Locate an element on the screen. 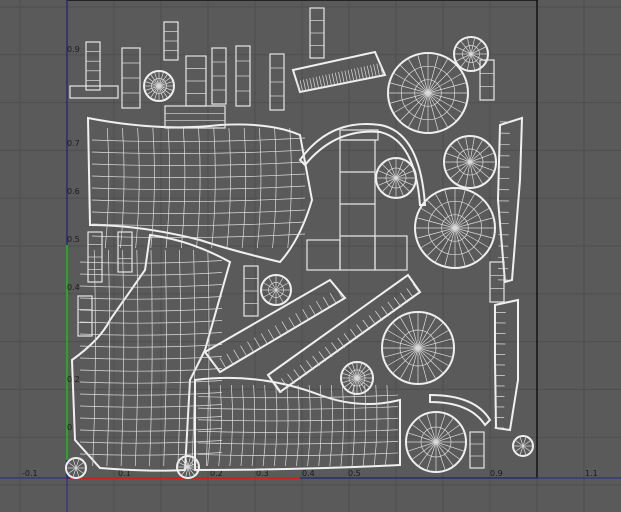 The height and width of the screenshot is (512, 621). u-tick-labels: -0.1 0.1 0.2 0.3 0.4 0.5 0.9 1.1 is located at coordinates (310, 473).